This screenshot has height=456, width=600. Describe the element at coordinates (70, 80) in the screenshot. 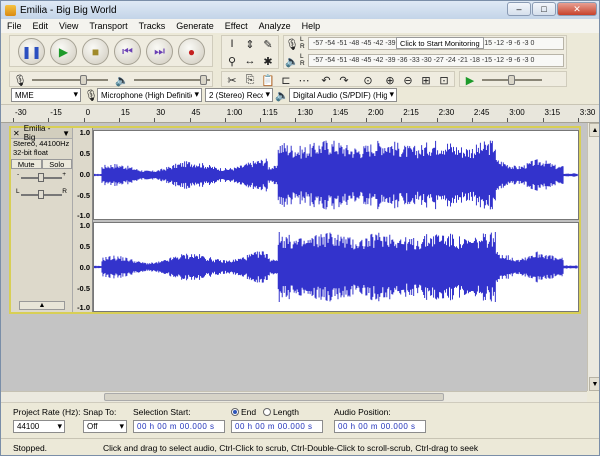

I see `input-volume-slider` at that location.